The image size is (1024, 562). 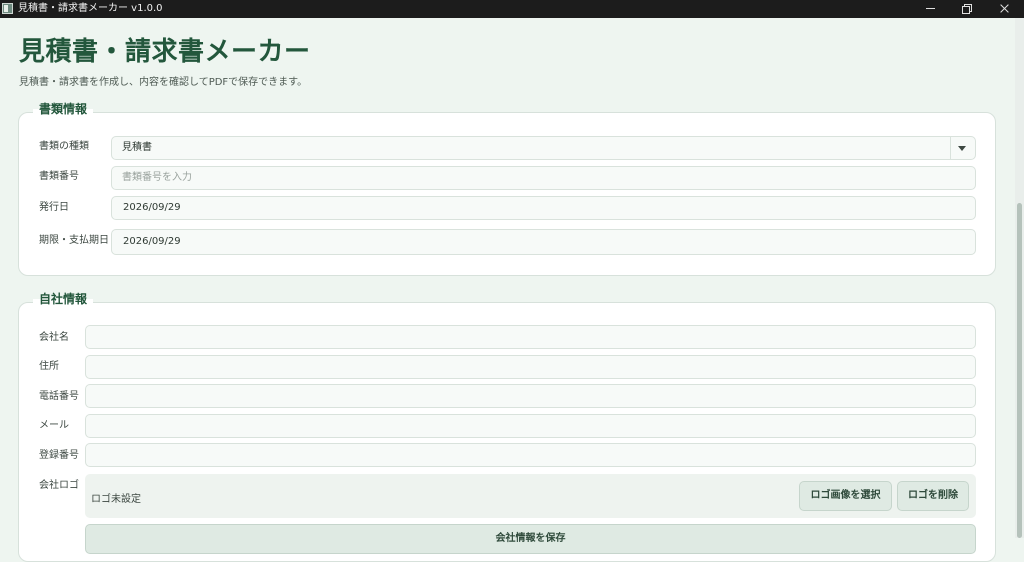 What do you see at coordinates (530, 455) in the screenshot?
I see `registration-number-input` at bounding box center [530, 455].